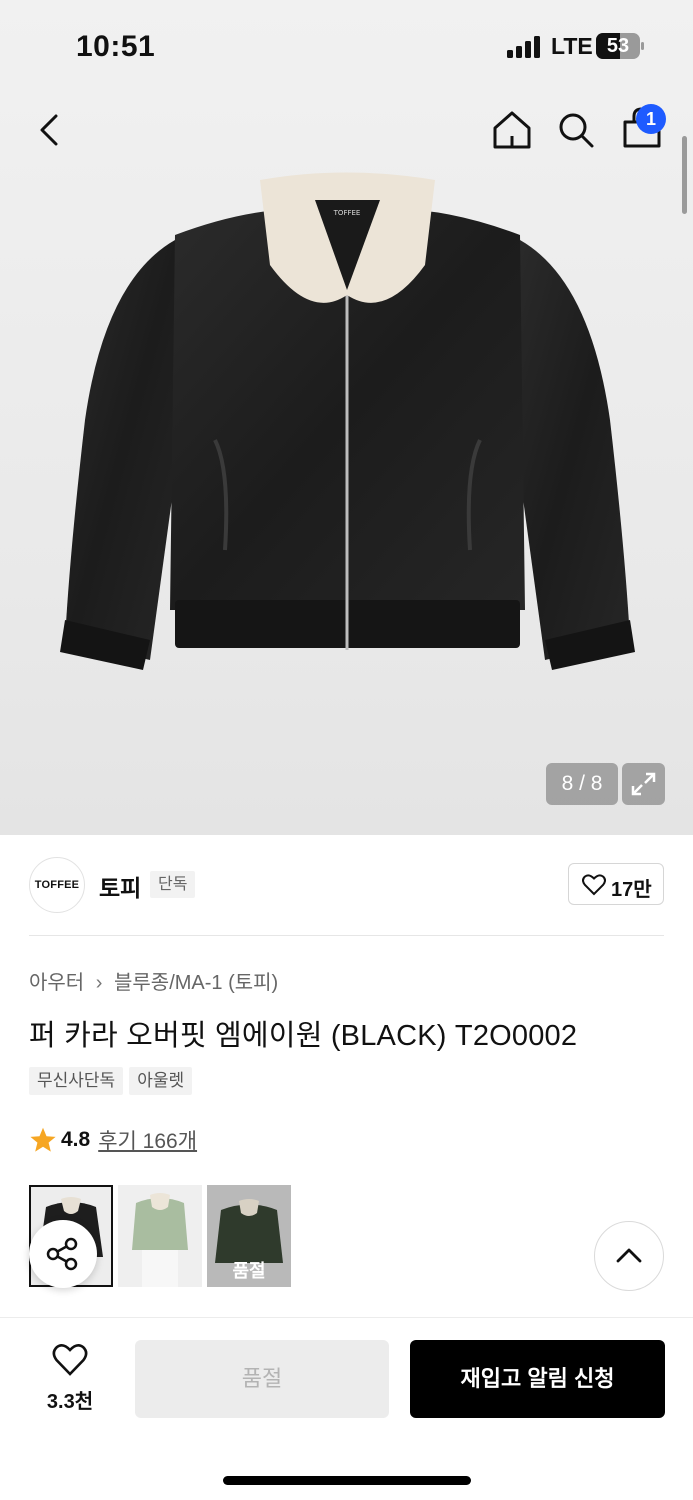 The height and width of the screenshot is (1500, 693). Describe the element at coordinates (576, 130) in the screenshot. I see `search-icon` at that location.